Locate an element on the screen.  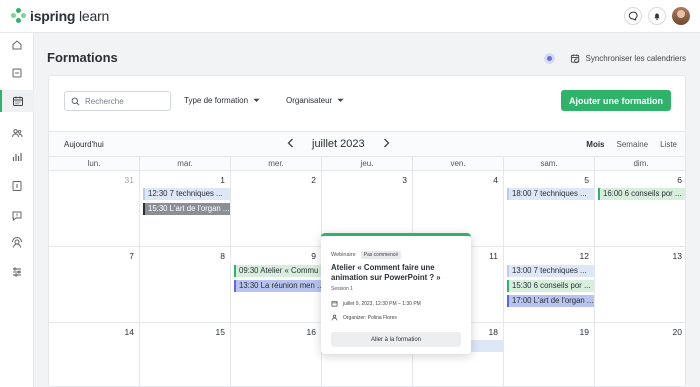
avatar is located at coordinates (681, 16).